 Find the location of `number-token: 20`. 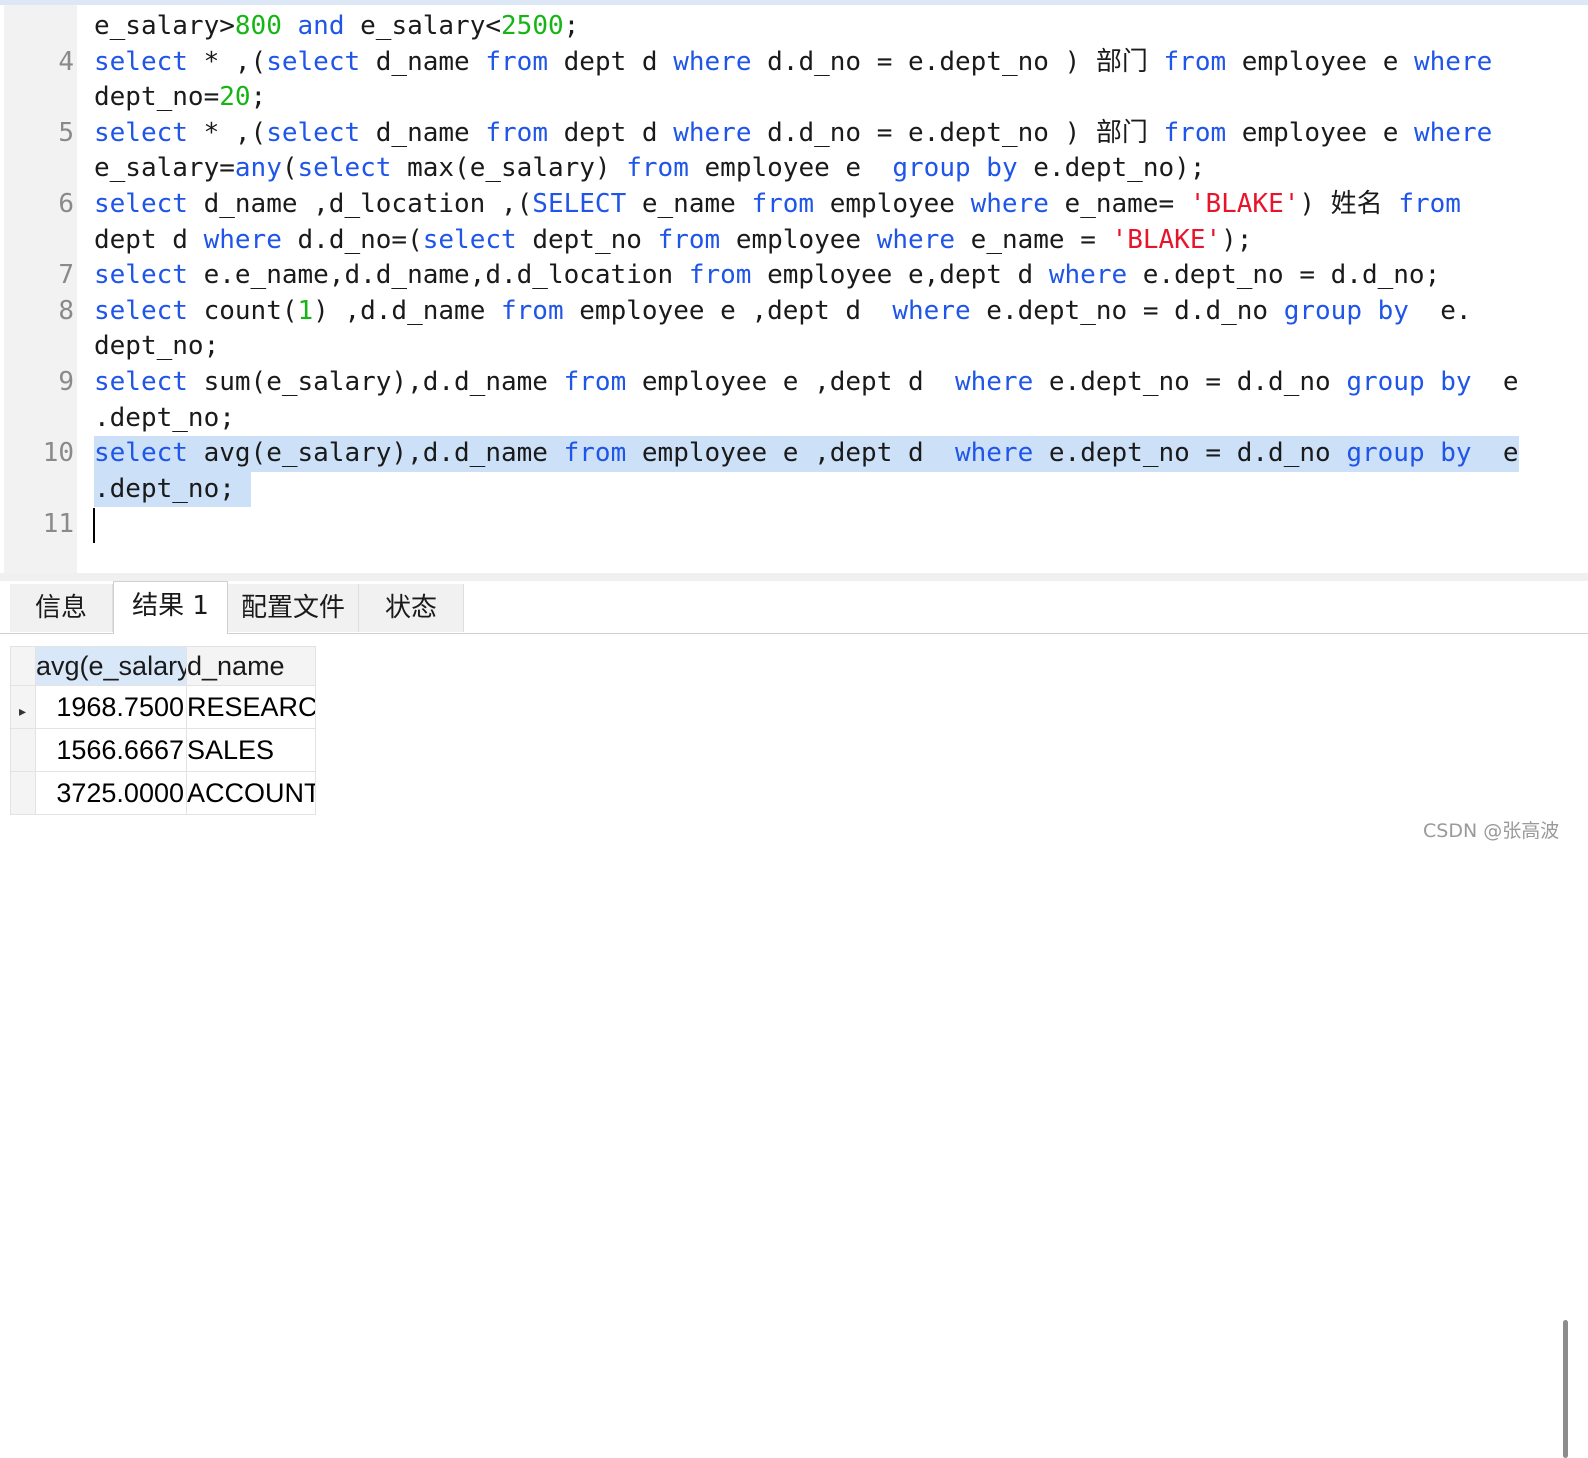

number-token: 20 is located at coordinates (235, 97).